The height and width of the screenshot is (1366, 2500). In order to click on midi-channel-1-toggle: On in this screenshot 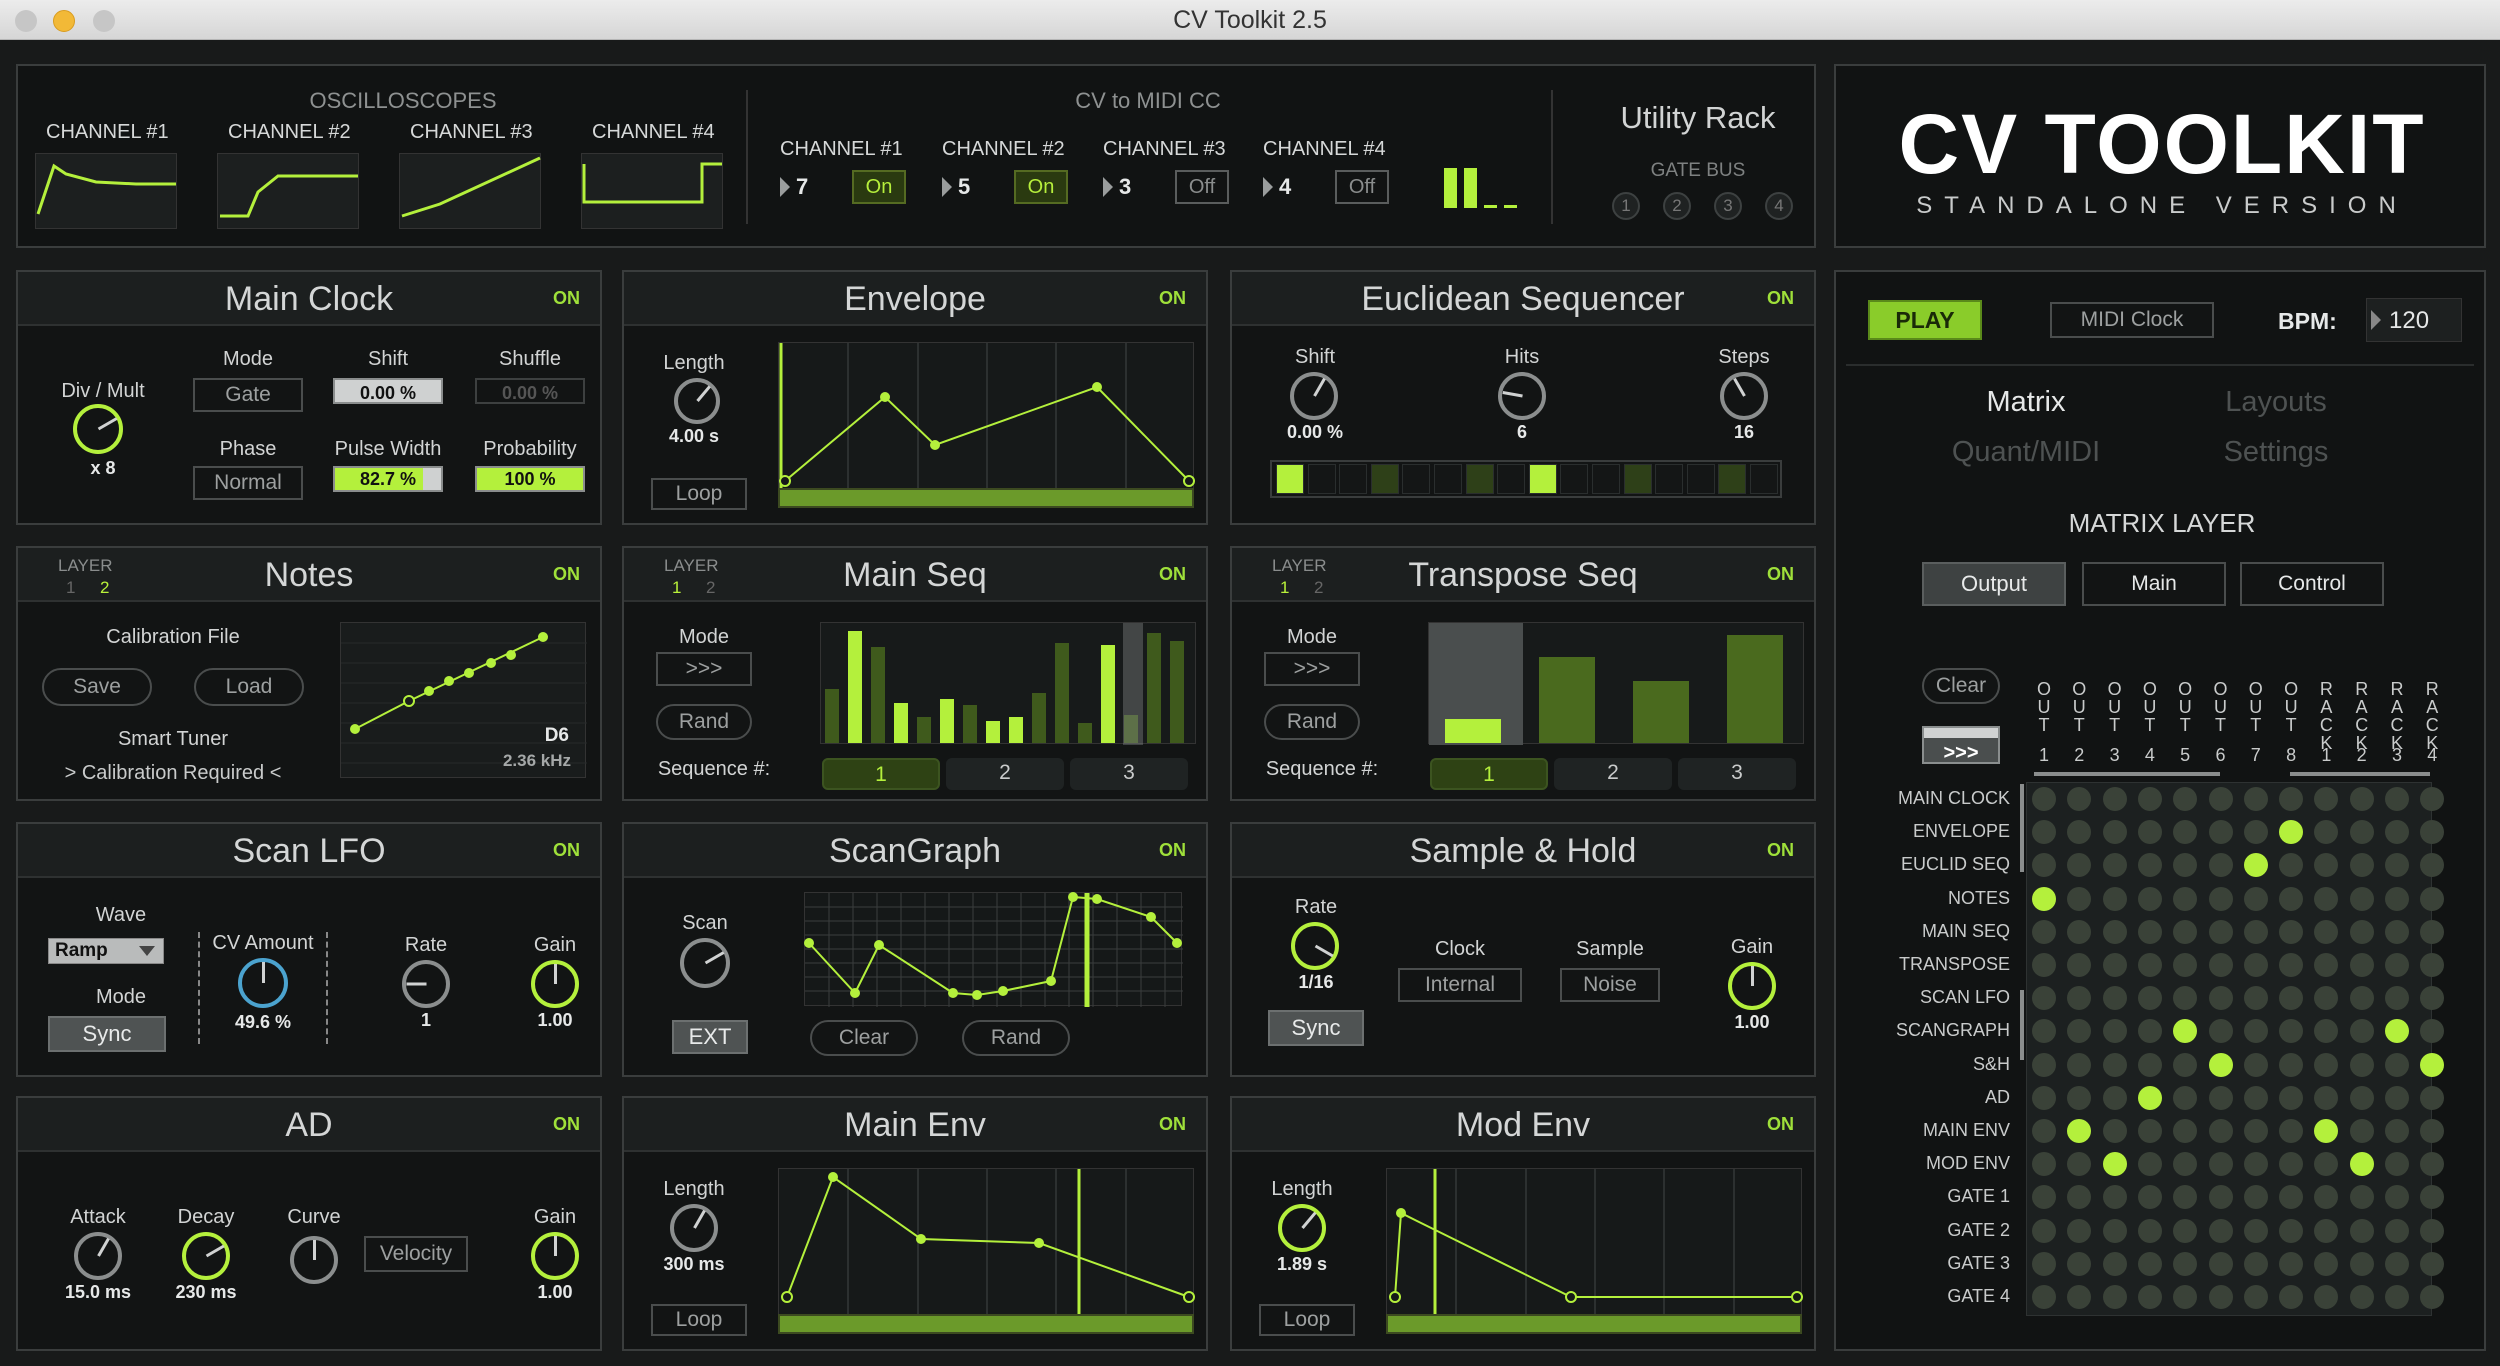, I will do `click(879, 187)`.